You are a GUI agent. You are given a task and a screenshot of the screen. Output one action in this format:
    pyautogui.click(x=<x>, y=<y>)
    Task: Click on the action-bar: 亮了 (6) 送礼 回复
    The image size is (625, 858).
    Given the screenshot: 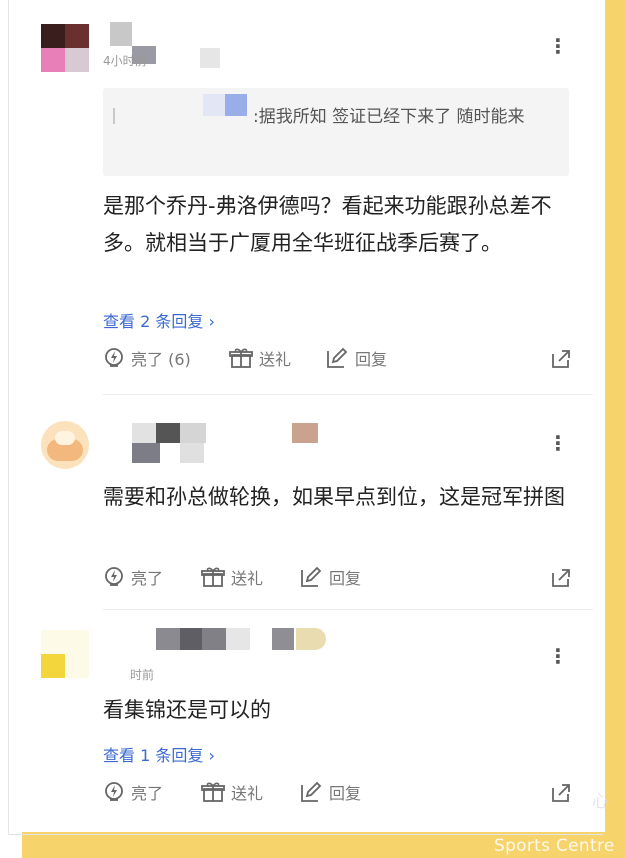 What is the action you would take?
    pyautogui.click(x=338, y=359)
    